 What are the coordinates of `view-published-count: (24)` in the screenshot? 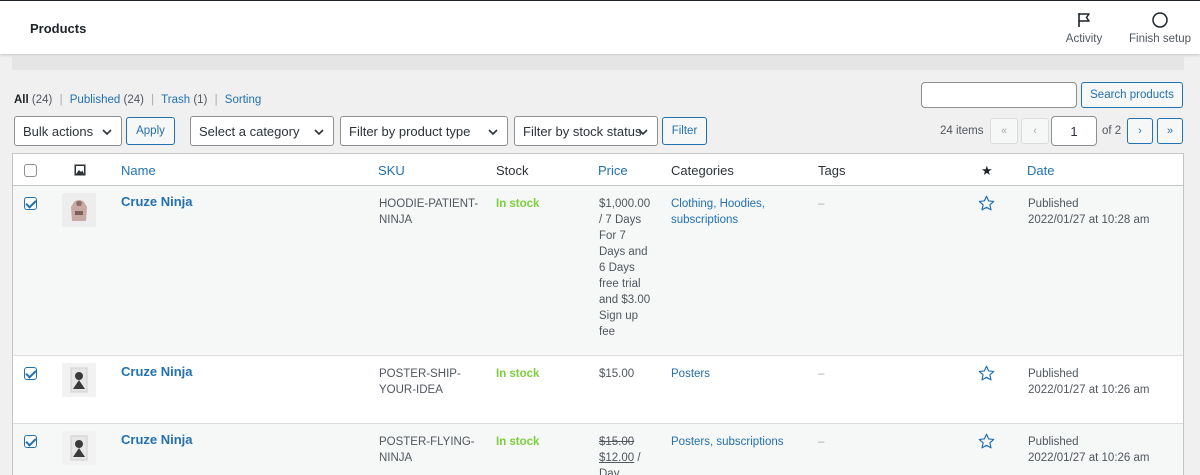 It's located at (133, 100).